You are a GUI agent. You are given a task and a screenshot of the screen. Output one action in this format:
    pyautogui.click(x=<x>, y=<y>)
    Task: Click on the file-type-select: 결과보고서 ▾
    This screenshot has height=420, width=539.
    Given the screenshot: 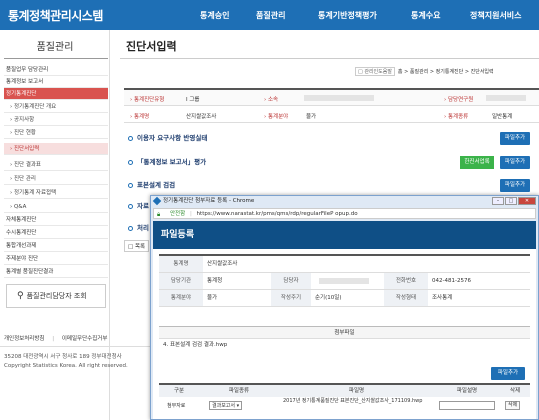 What is the action you would take?
    pyautogui.click(x=226, y=405)
    